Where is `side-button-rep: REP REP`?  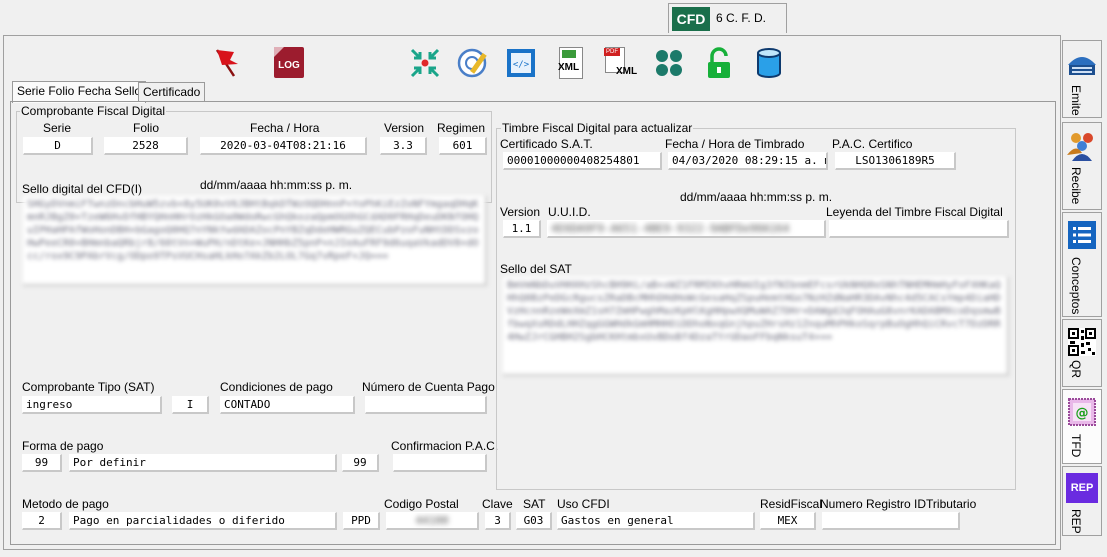
side-button-rep: REP REP is located at coordinates (1082, 501).